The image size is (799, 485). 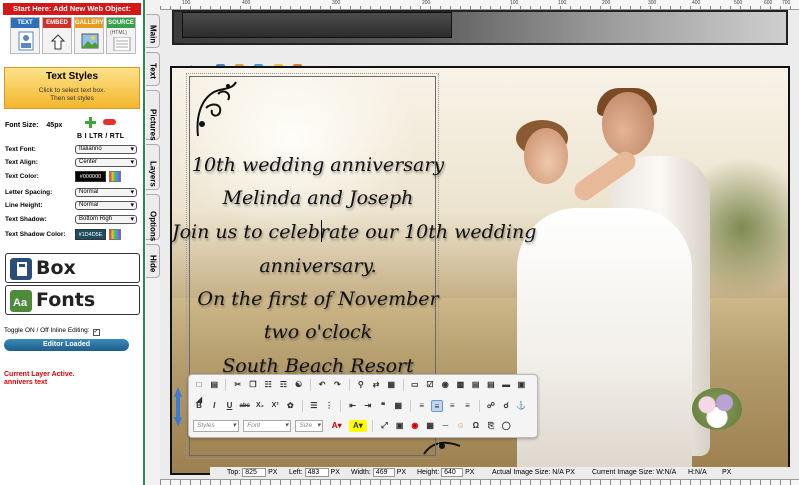 What do you see at coordinates (54, 125) in the screenshot?
I see `font-size-value: 45px` at bounding box center [54, 125].